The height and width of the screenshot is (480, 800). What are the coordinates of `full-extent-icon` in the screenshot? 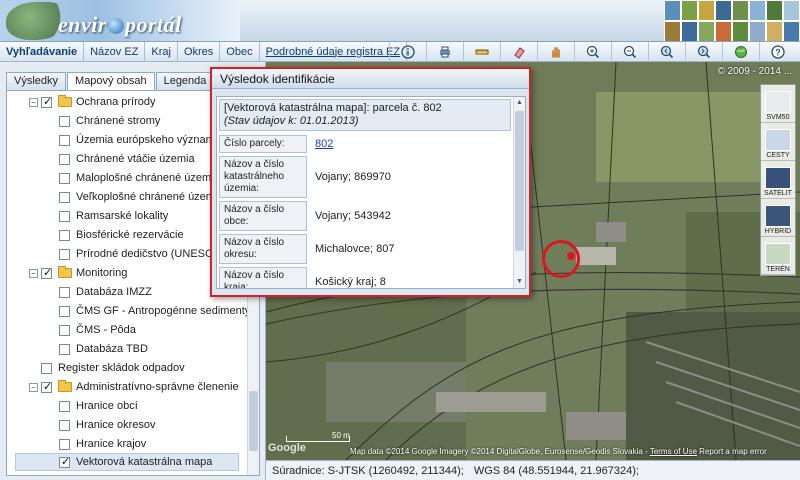 It's located at (740, 52).